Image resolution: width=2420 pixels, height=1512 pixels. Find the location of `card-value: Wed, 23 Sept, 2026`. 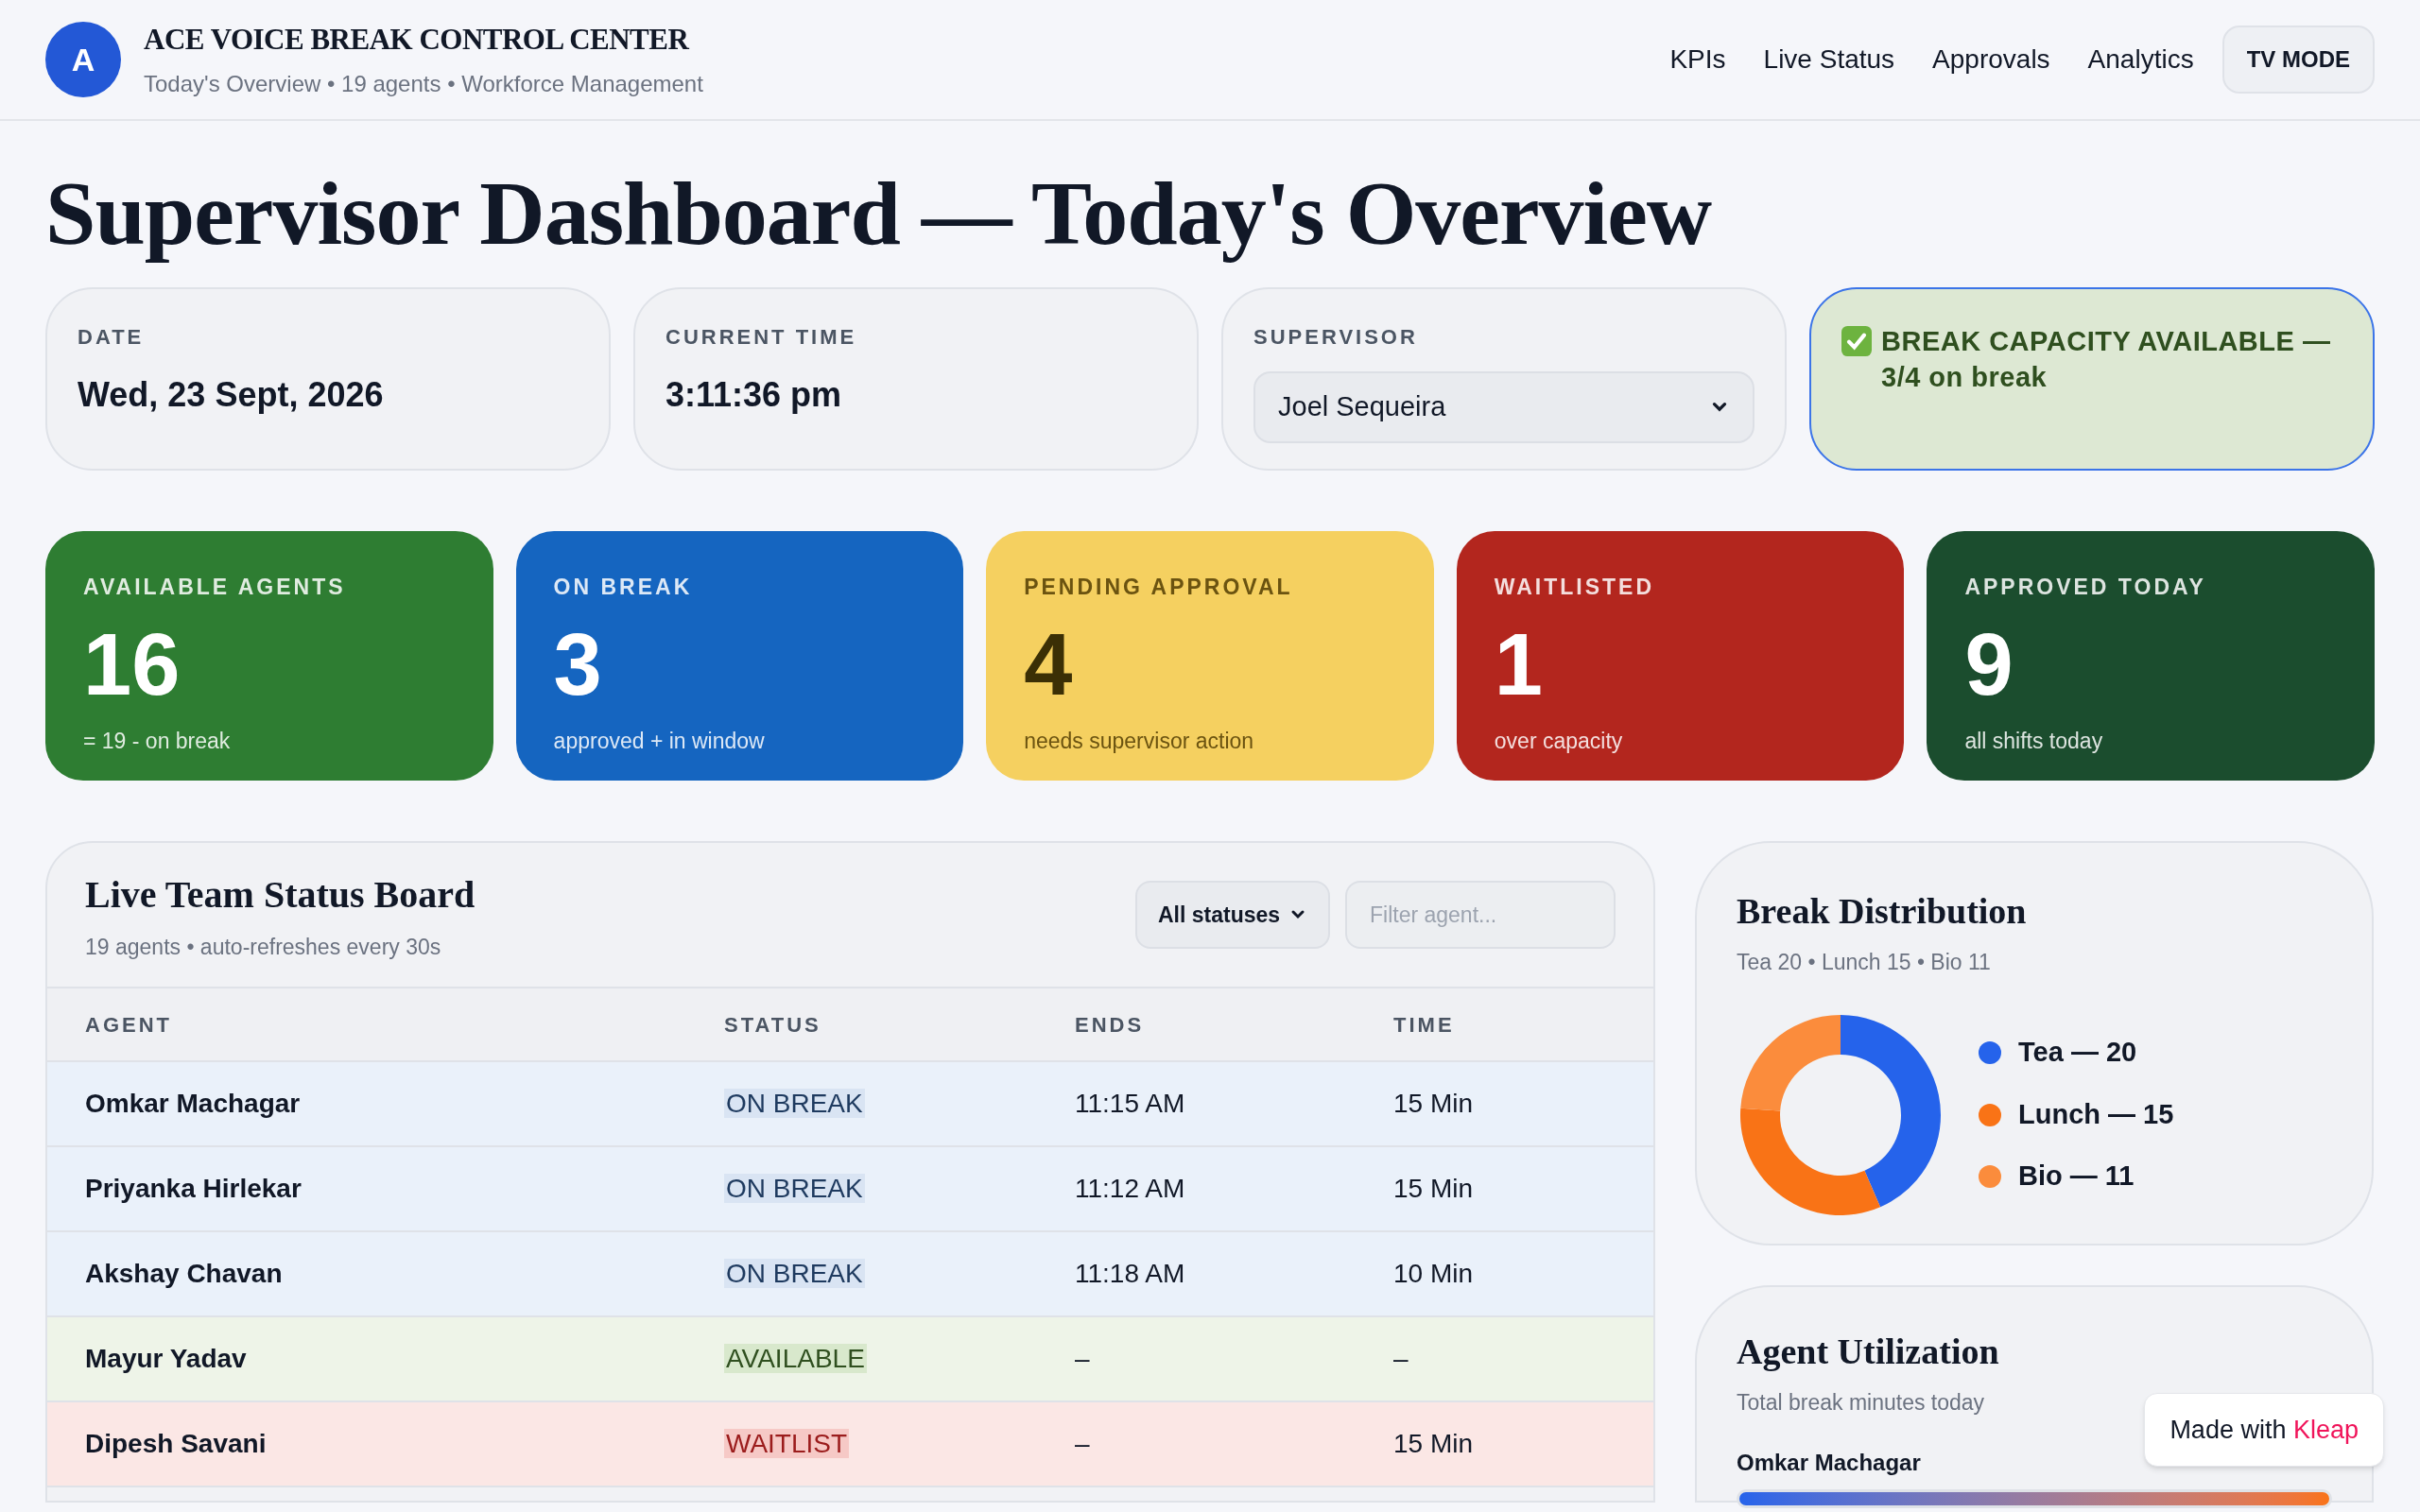

card-value: Wed, 23 Sept, 2026 is located at coordinates (231, 395).